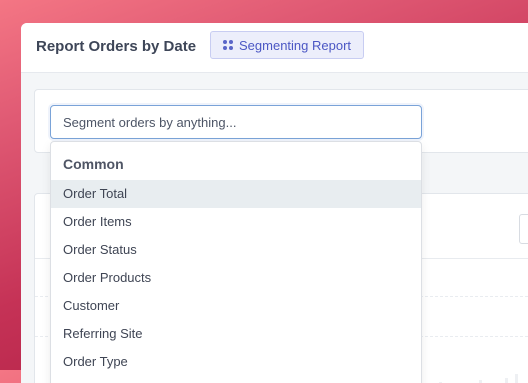 Image resolution: width=528 pixels, height=383 pixels. Describe the element at coordinates (236, 122) in the screenshot. I see `segment-search-input` at that location.